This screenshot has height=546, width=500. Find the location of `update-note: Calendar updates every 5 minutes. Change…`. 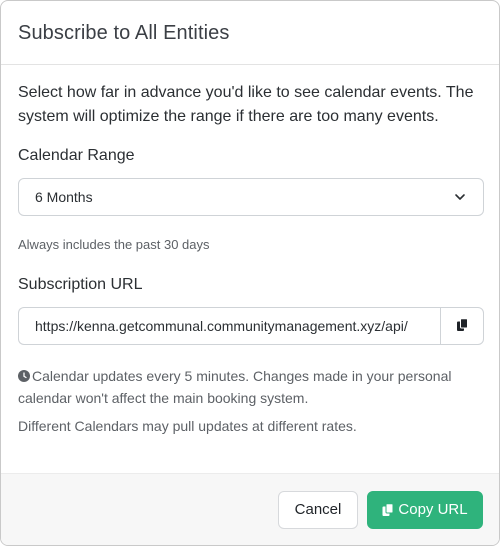

update-note: Calendar updates every 5 minutes. Change… is located at coordinates (251, 387).